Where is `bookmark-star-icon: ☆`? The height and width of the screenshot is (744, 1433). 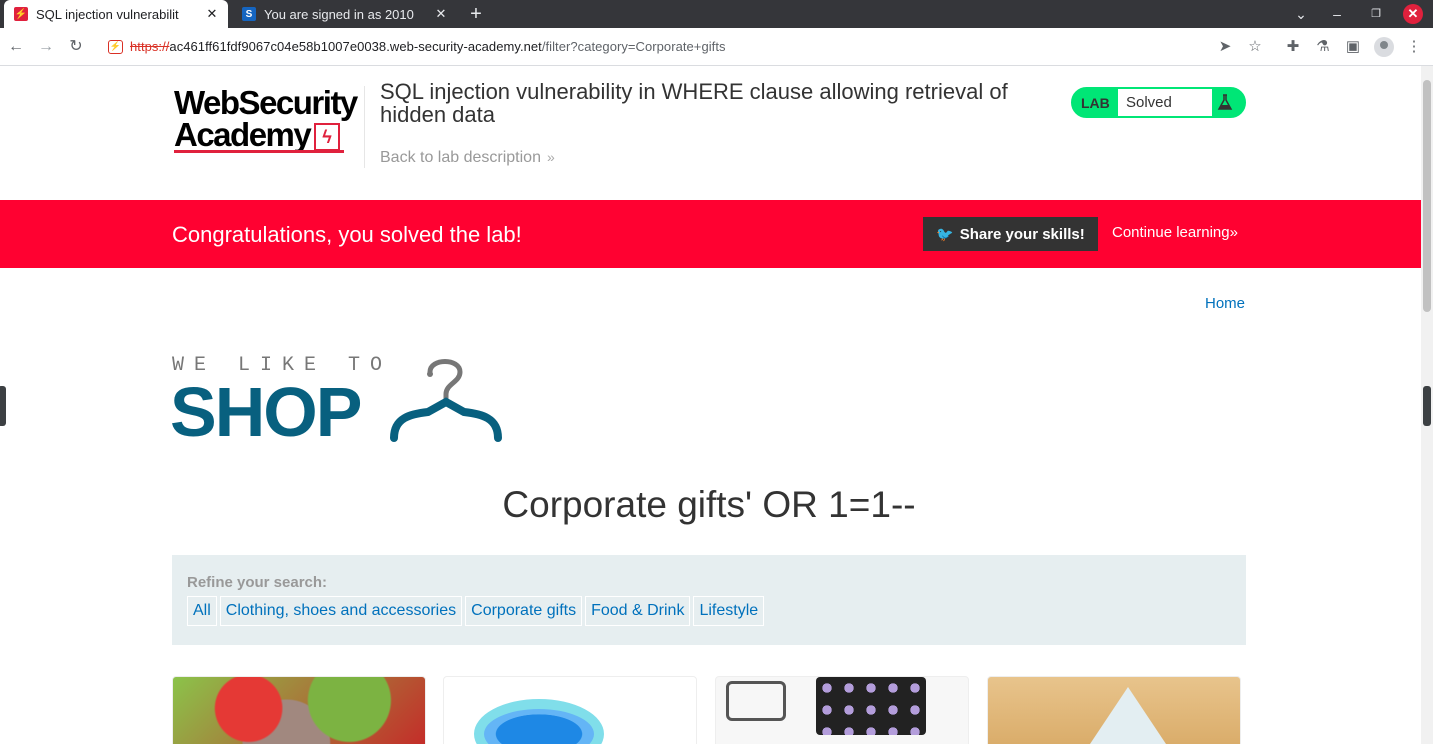
bookmark-star-icon: ☆ is located at coordinates (1255, 47).